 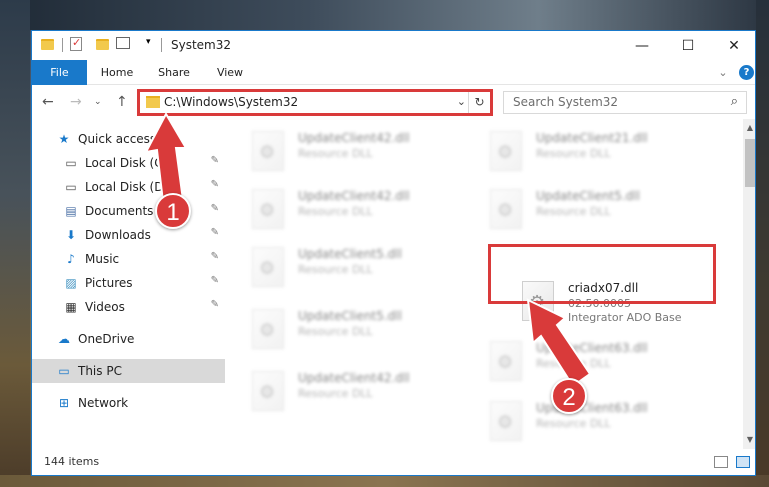 What do you see at coordinates (688, 45) in the screenshot?
I see `maximize-button: ☐` at bounding box center [688, 45].